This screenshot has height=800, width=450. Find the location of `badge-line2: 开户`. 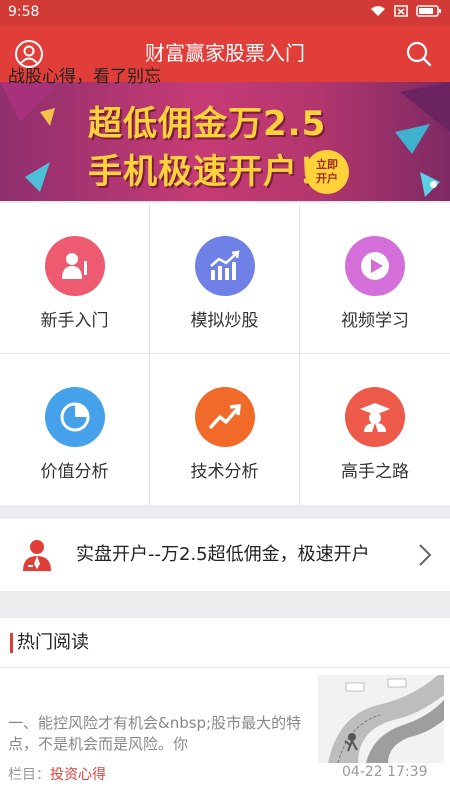

badge-line2: 开户 is located at coordinates (327, 178).